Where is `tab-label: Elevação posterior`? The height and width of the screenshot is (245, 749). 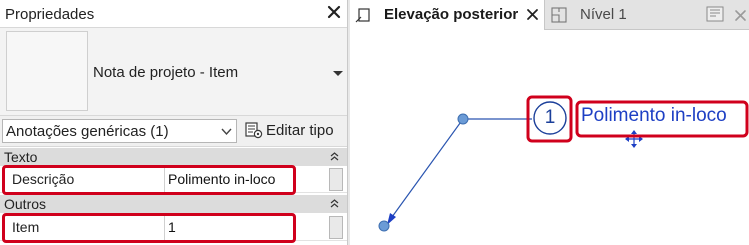 tab-label: Elevação posterior is located at coordinates (451, 14).